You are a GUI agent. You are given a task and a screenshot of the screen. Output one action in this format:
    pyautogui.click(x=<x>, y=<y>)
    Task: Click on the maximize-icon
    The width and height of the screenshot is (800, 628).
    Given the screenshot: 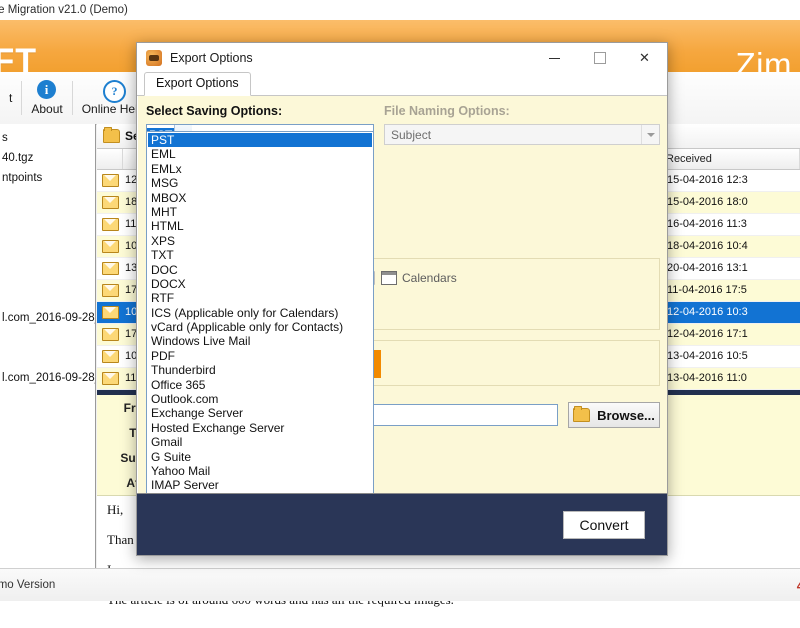 What is the action you would take?
    pyautogui.click(x=599, y=58)
    